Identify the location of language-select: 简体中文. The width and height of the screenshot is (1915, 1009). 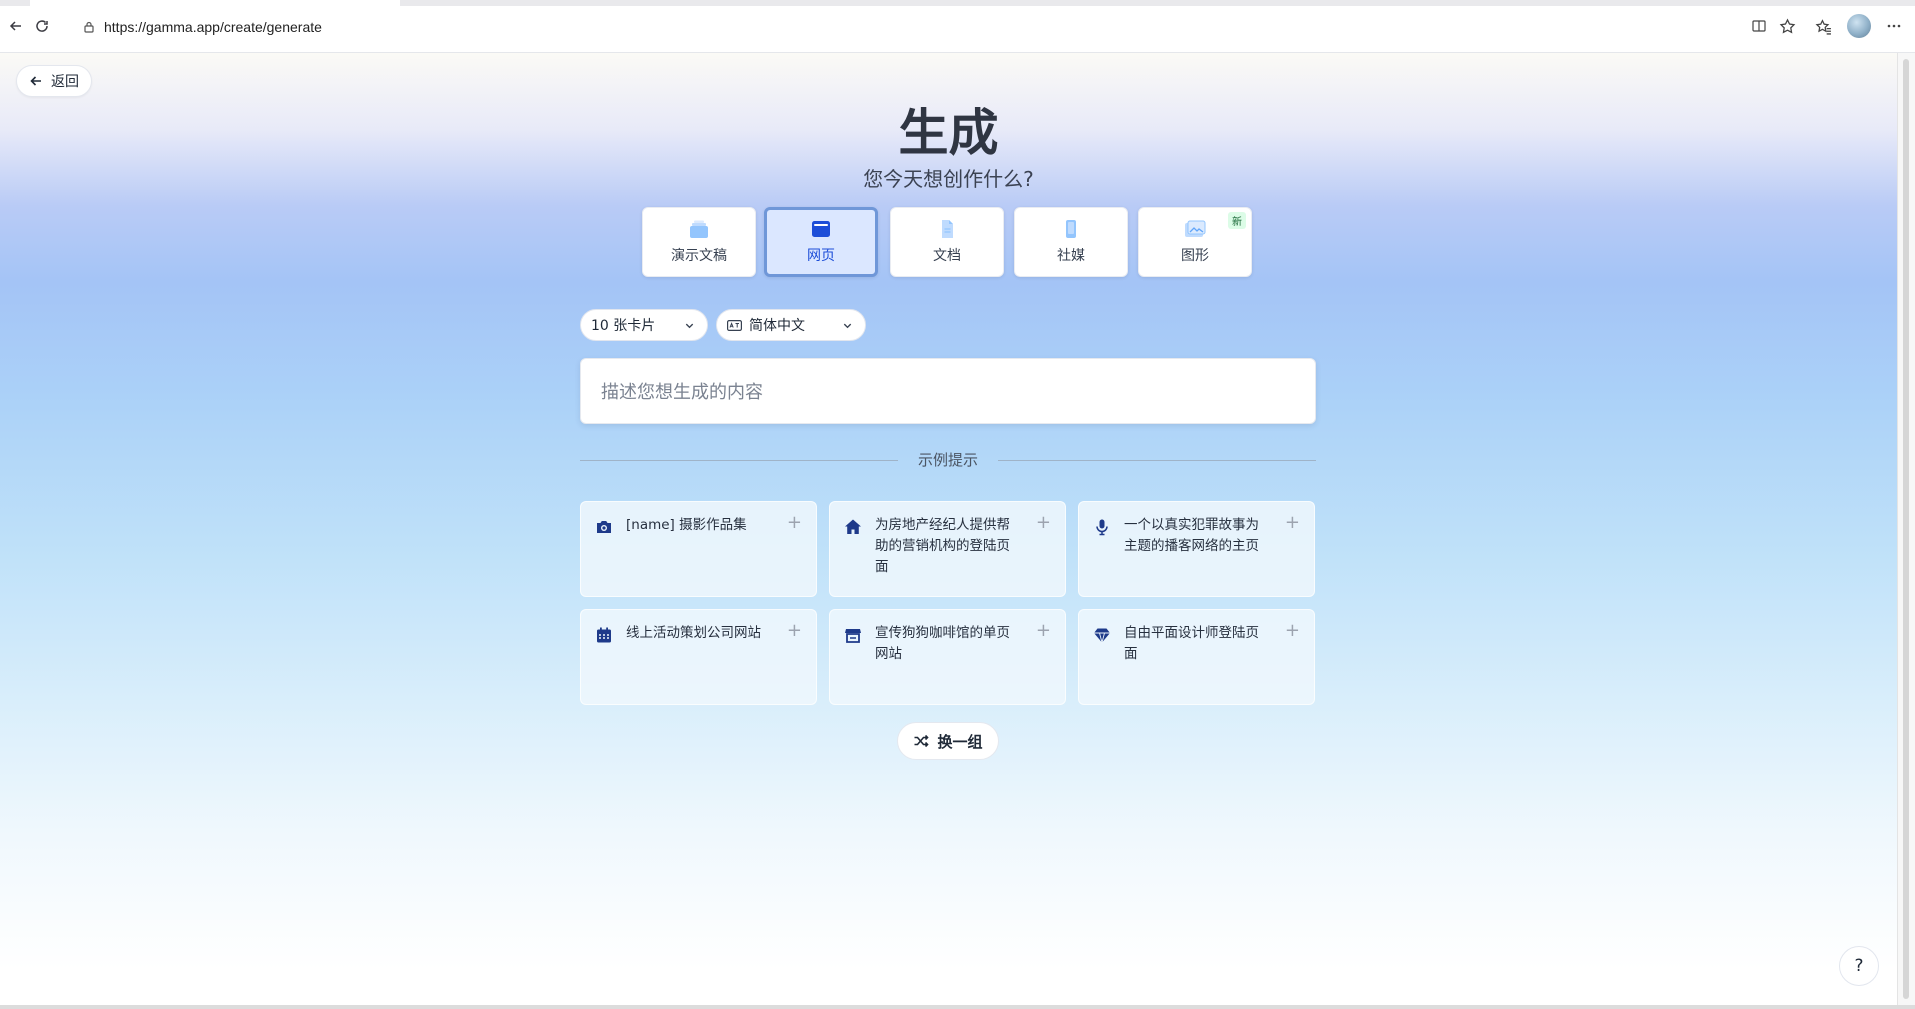
(791, 325).